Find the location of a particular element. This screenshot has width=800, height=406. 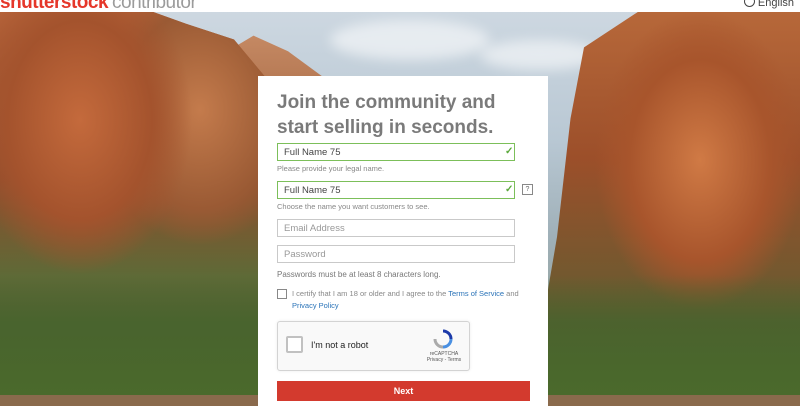

certify-checkbox is located at coordinates (282, 294).